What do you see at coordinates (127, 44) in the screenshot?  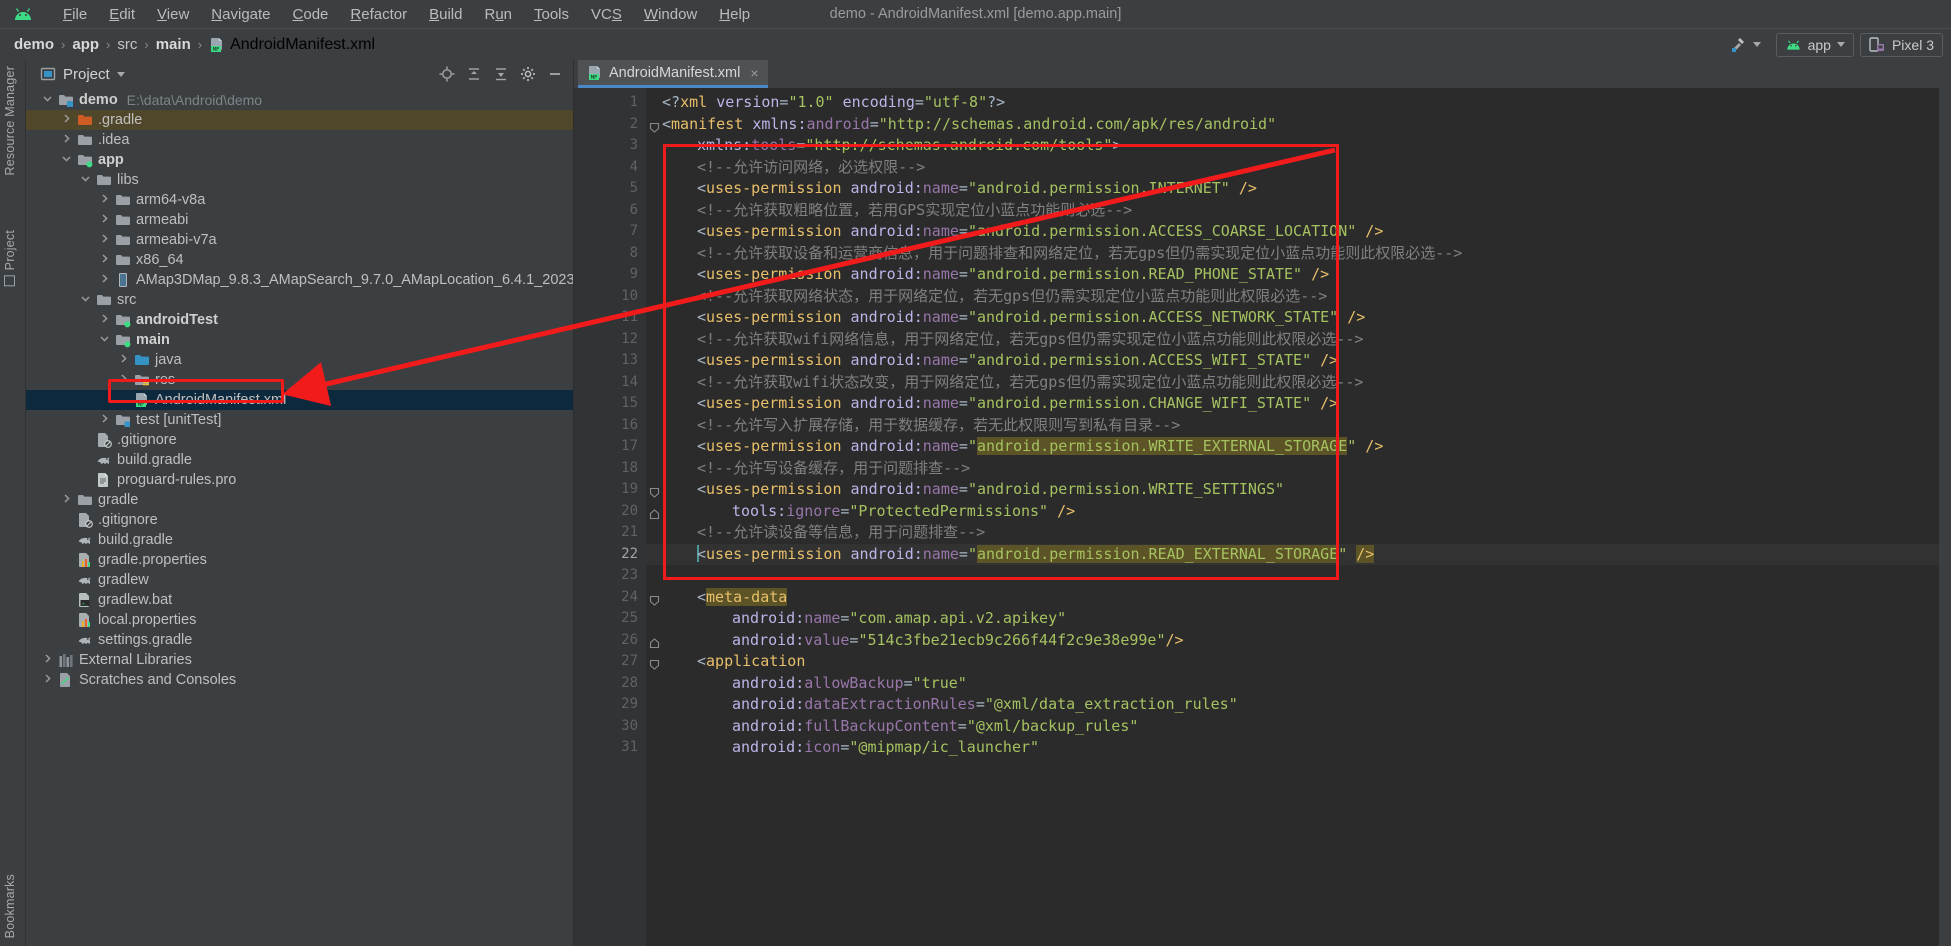 I see `breadcrumb-src: src` at bounding box center [127, 44].